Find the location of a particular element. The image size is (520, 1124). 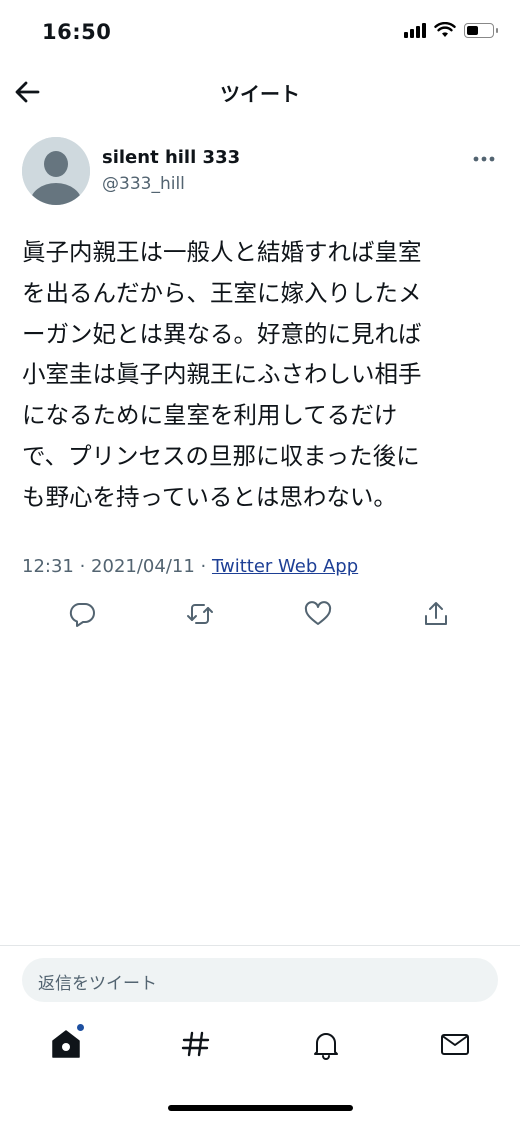

tweet-header: silent hill 333 @333_hill is located at coordinates (260, 172).